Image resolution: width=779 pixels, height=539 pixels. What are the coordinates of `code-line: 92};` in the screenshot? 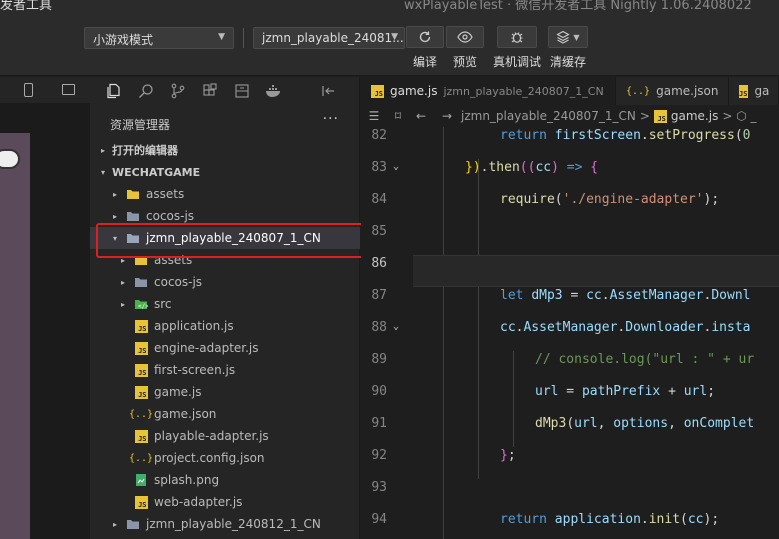 It's located at (570, 463).